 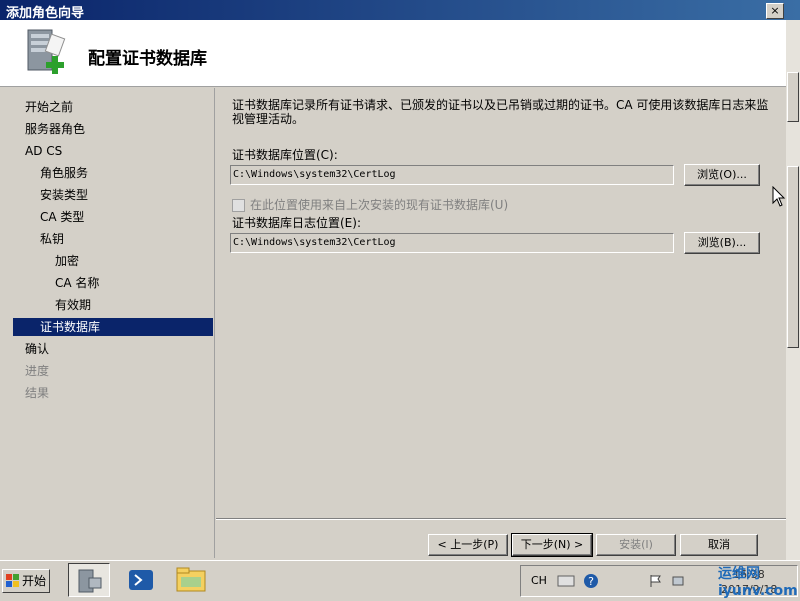 I want to click on reuse-database-checkbox: 在此位置使用来自上次安装的现有证书数据库(U), so click(x=370, y=204).